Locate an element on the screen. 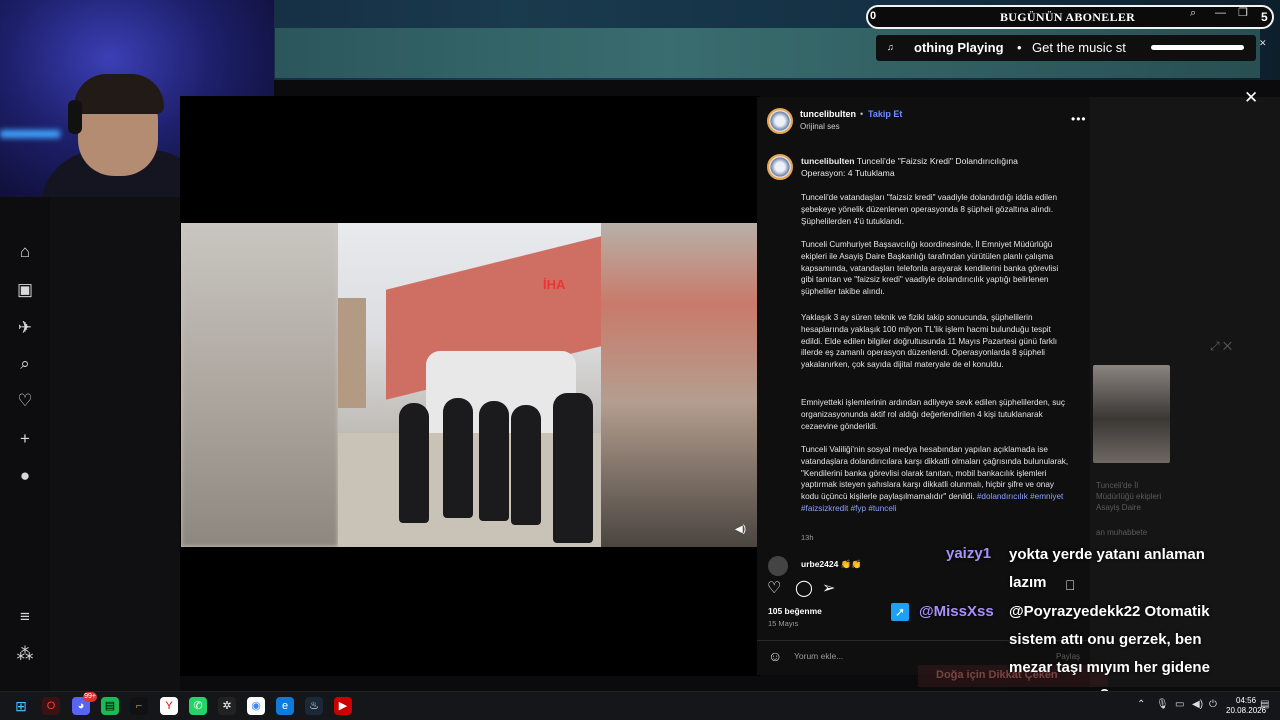 Image resolution: width=1280 pixels, height=720 pixels. apps-icon: ⁂ is located at coordinates (25, 654).